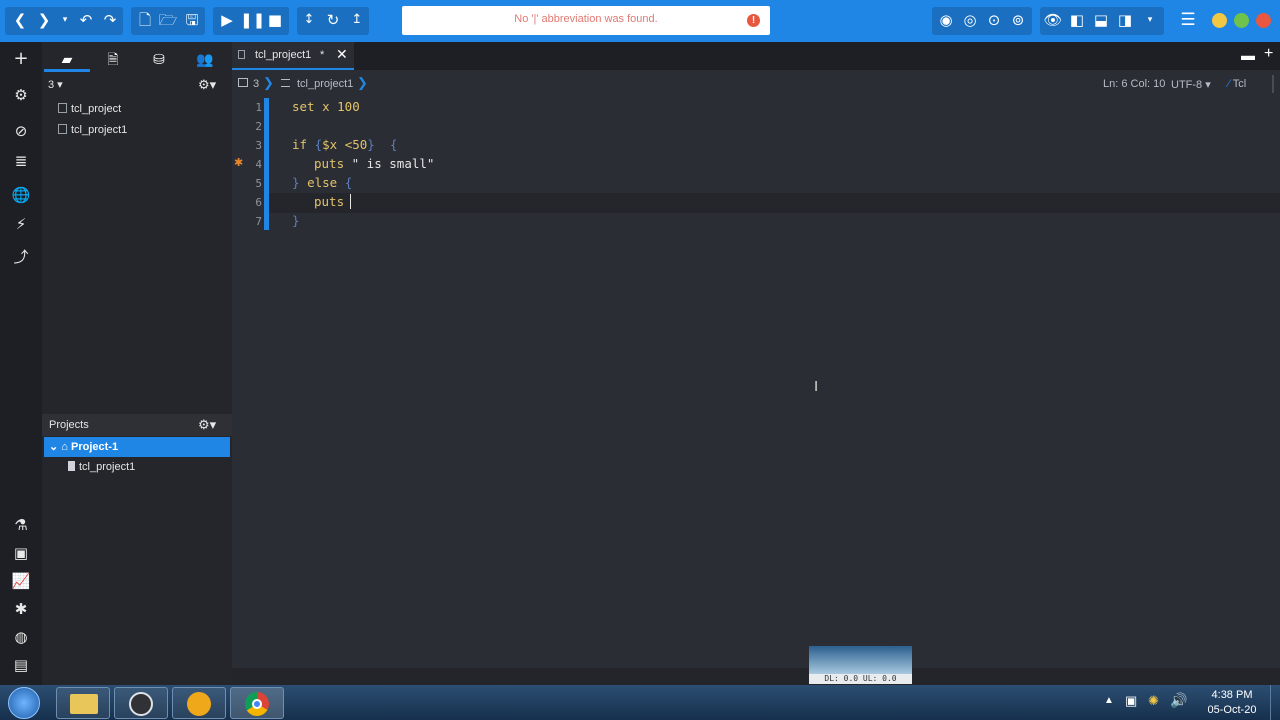 The width and height of the screenshot is (1280, 720). What do you see at coordinates (309, 20) in the screenshot?
I see `record-step-icon: ↕` at bounding box center [309, 20].